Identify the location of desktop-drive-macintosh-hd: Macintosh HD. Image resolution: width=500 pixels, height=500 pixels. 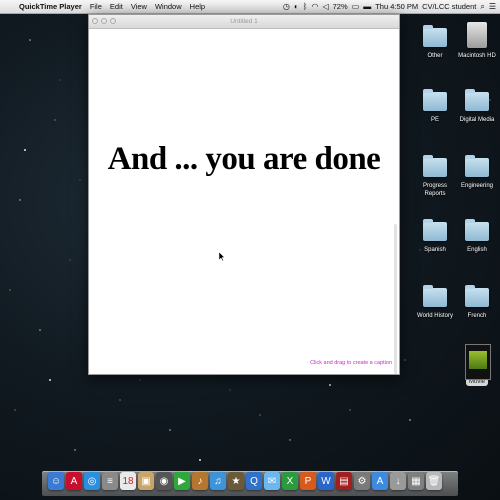
(473, 41).